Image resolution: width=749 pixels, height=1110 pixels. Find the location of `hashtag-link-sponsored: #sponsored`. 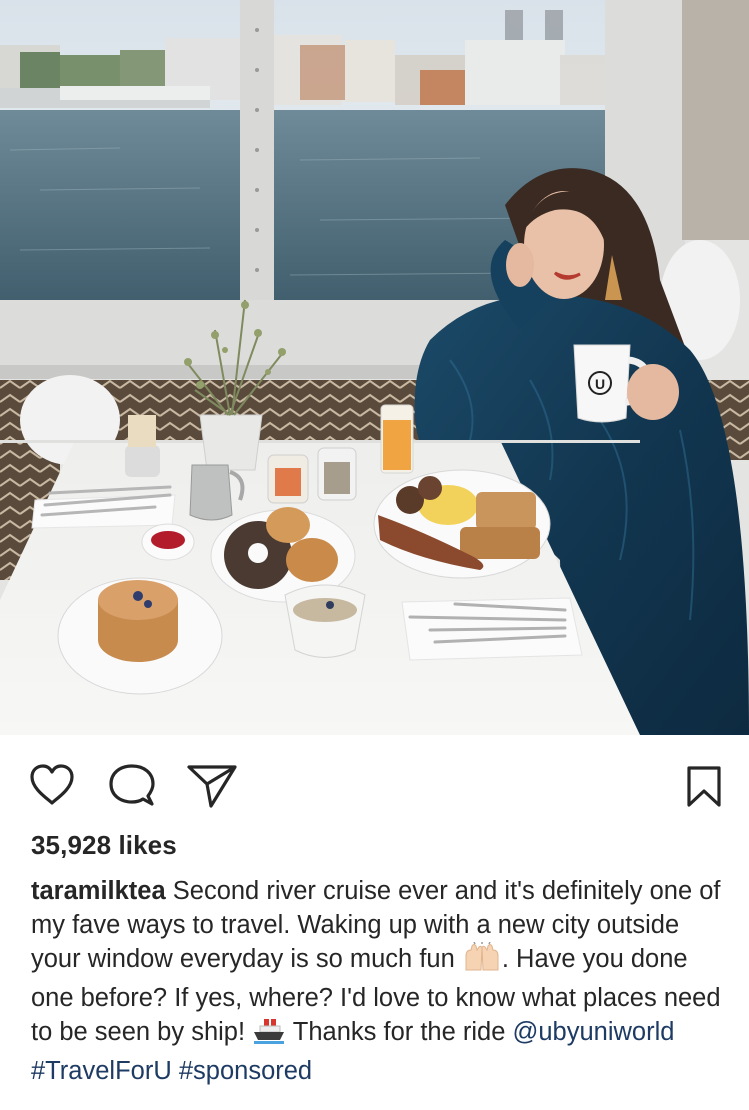

hashtag-link-sponsored: #sponsored is located at coordinates (245, 1071).